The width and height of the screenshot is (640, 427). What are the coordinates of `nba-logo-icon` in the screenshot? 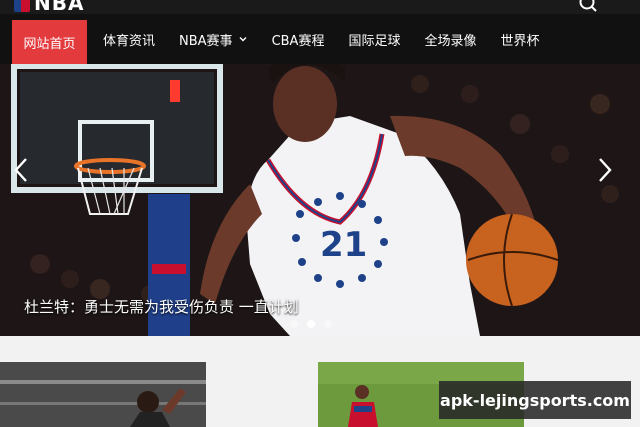 It's located at (22, 6).